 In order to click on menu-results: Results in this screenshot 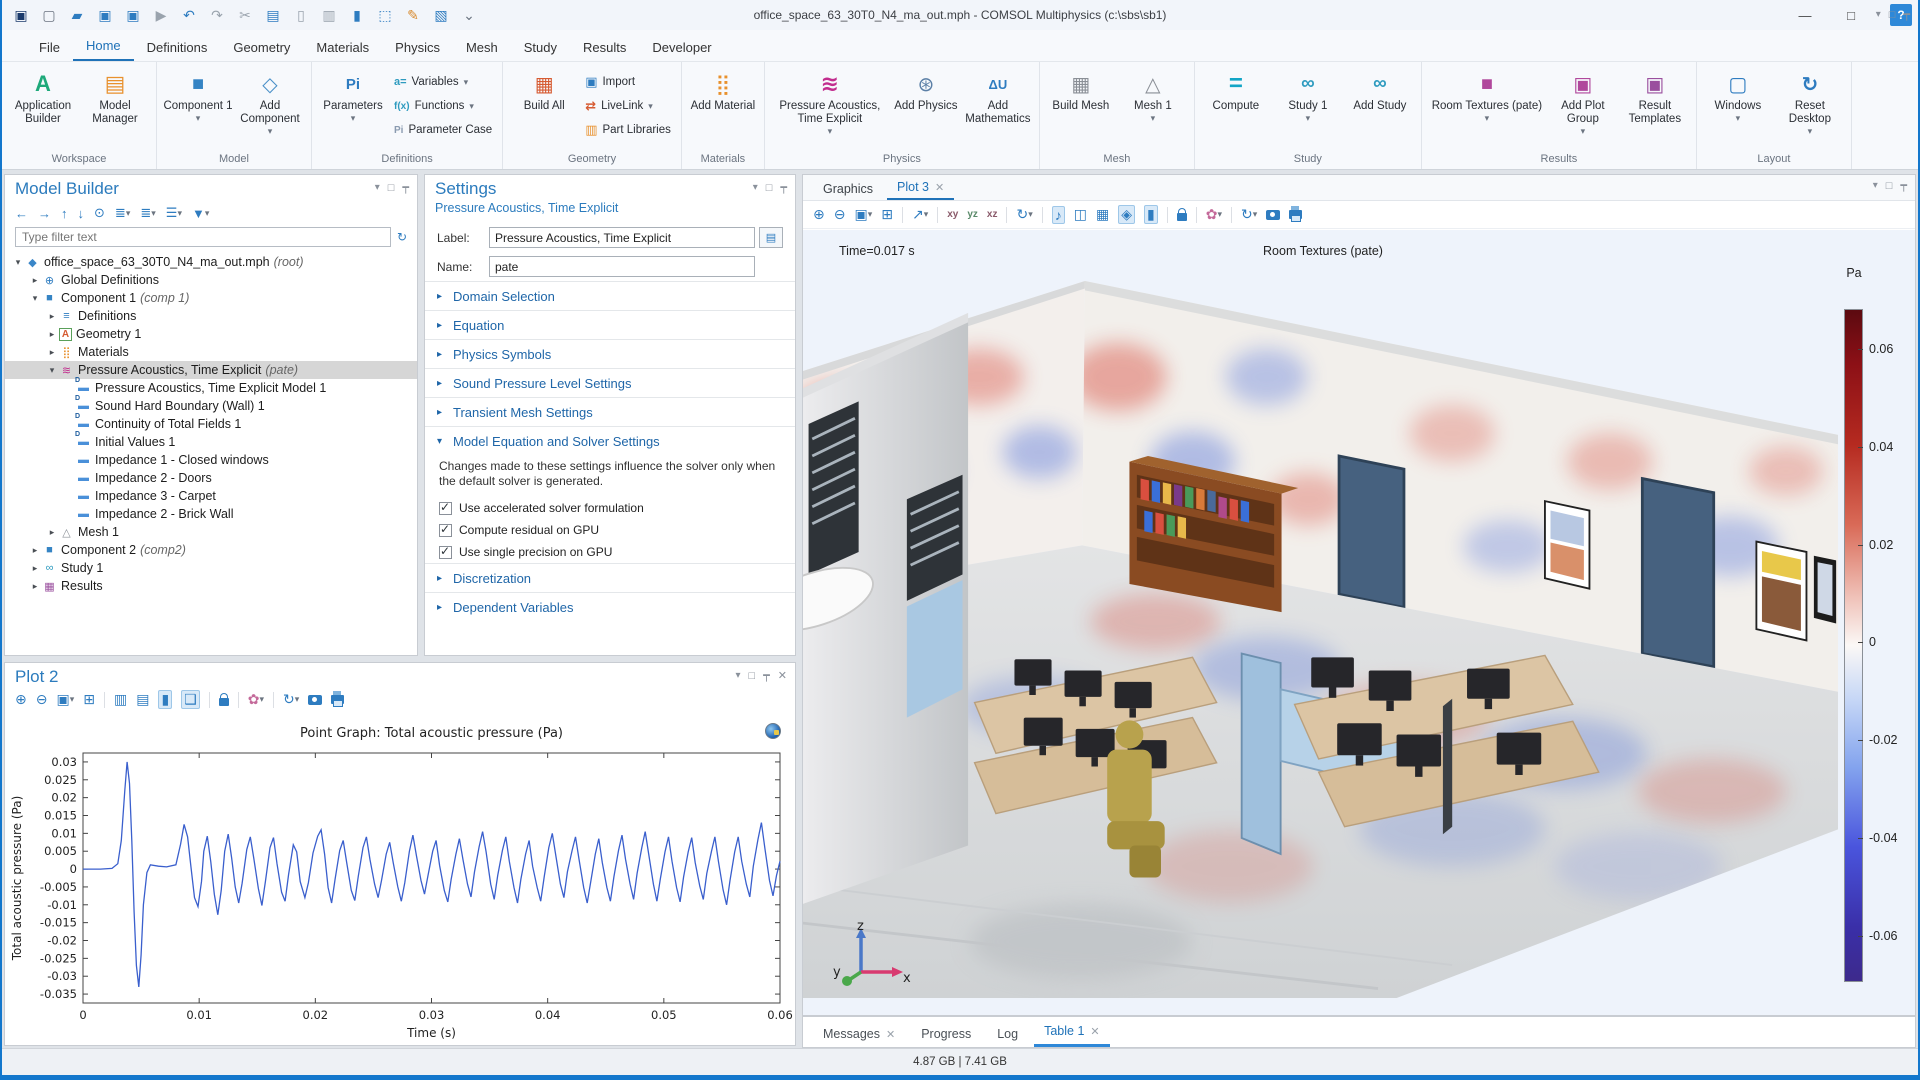, I will do `click(604, 47)`.